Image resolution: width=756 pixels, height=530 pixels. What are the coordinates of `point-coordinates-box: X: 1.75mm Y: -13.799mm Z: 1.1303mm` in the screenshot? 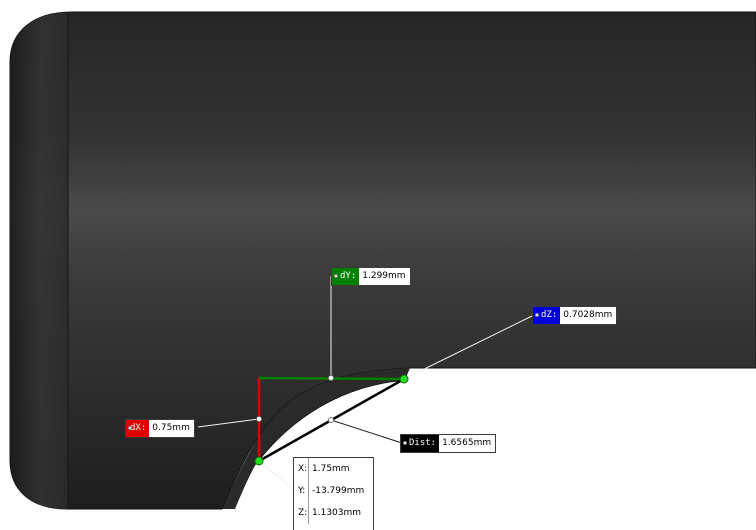 It's located at (333, 493).